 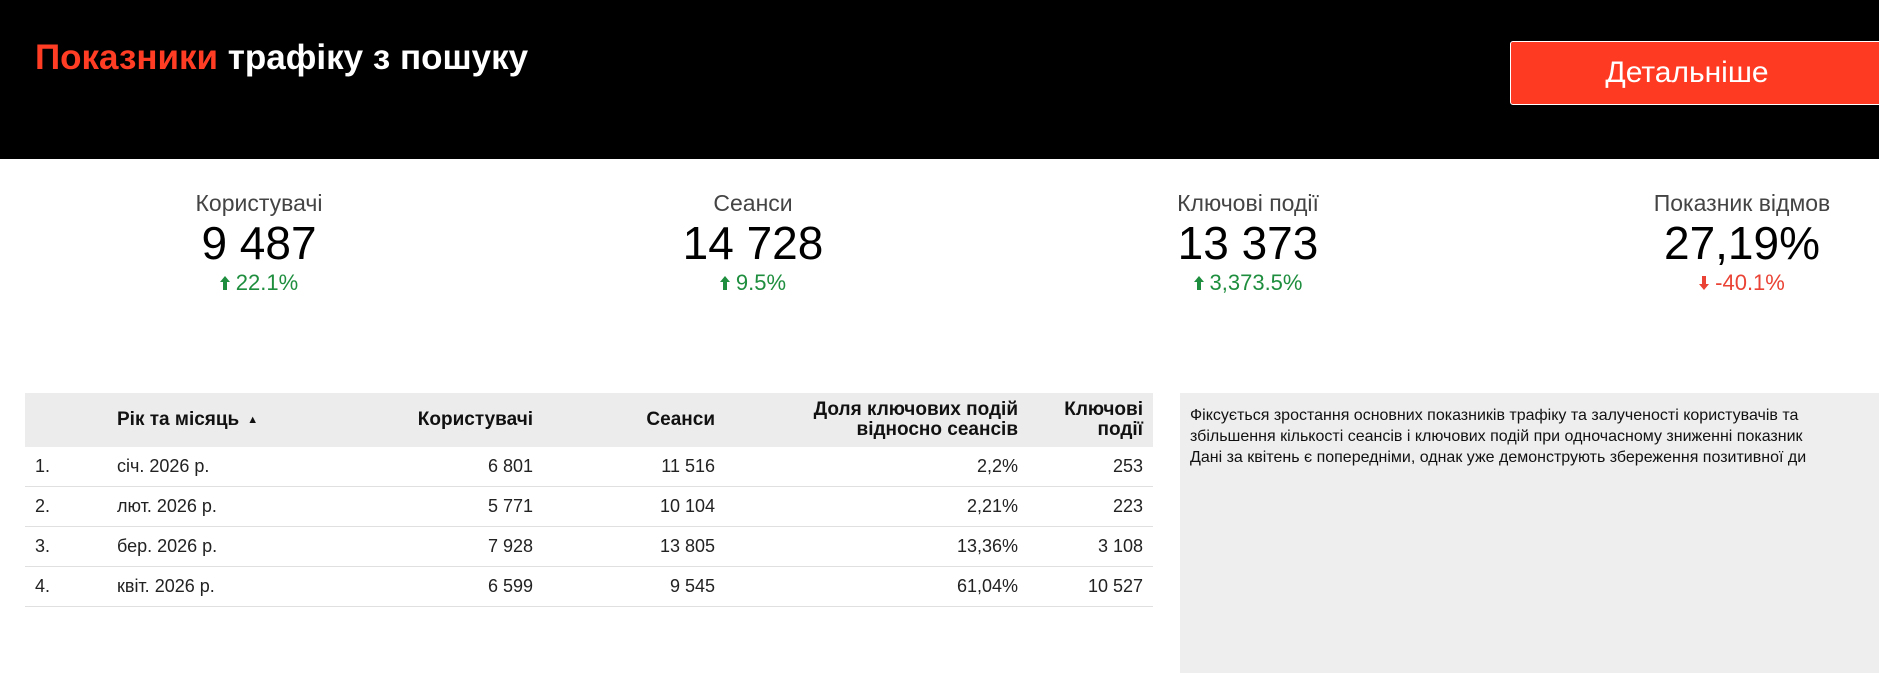 I want to click on cell-events: 10 527, so click(x=1115, y=586).